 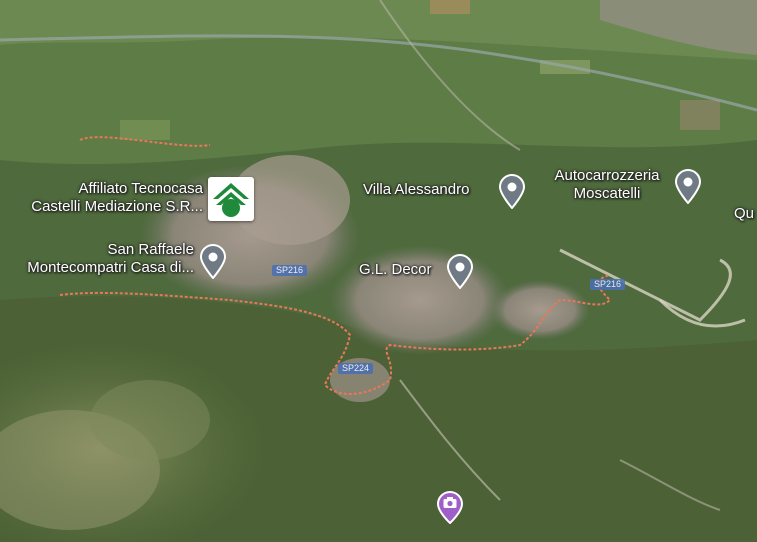 I want to click on place-line: Affiliato Tecnocasa, so click(x=140, y=188).